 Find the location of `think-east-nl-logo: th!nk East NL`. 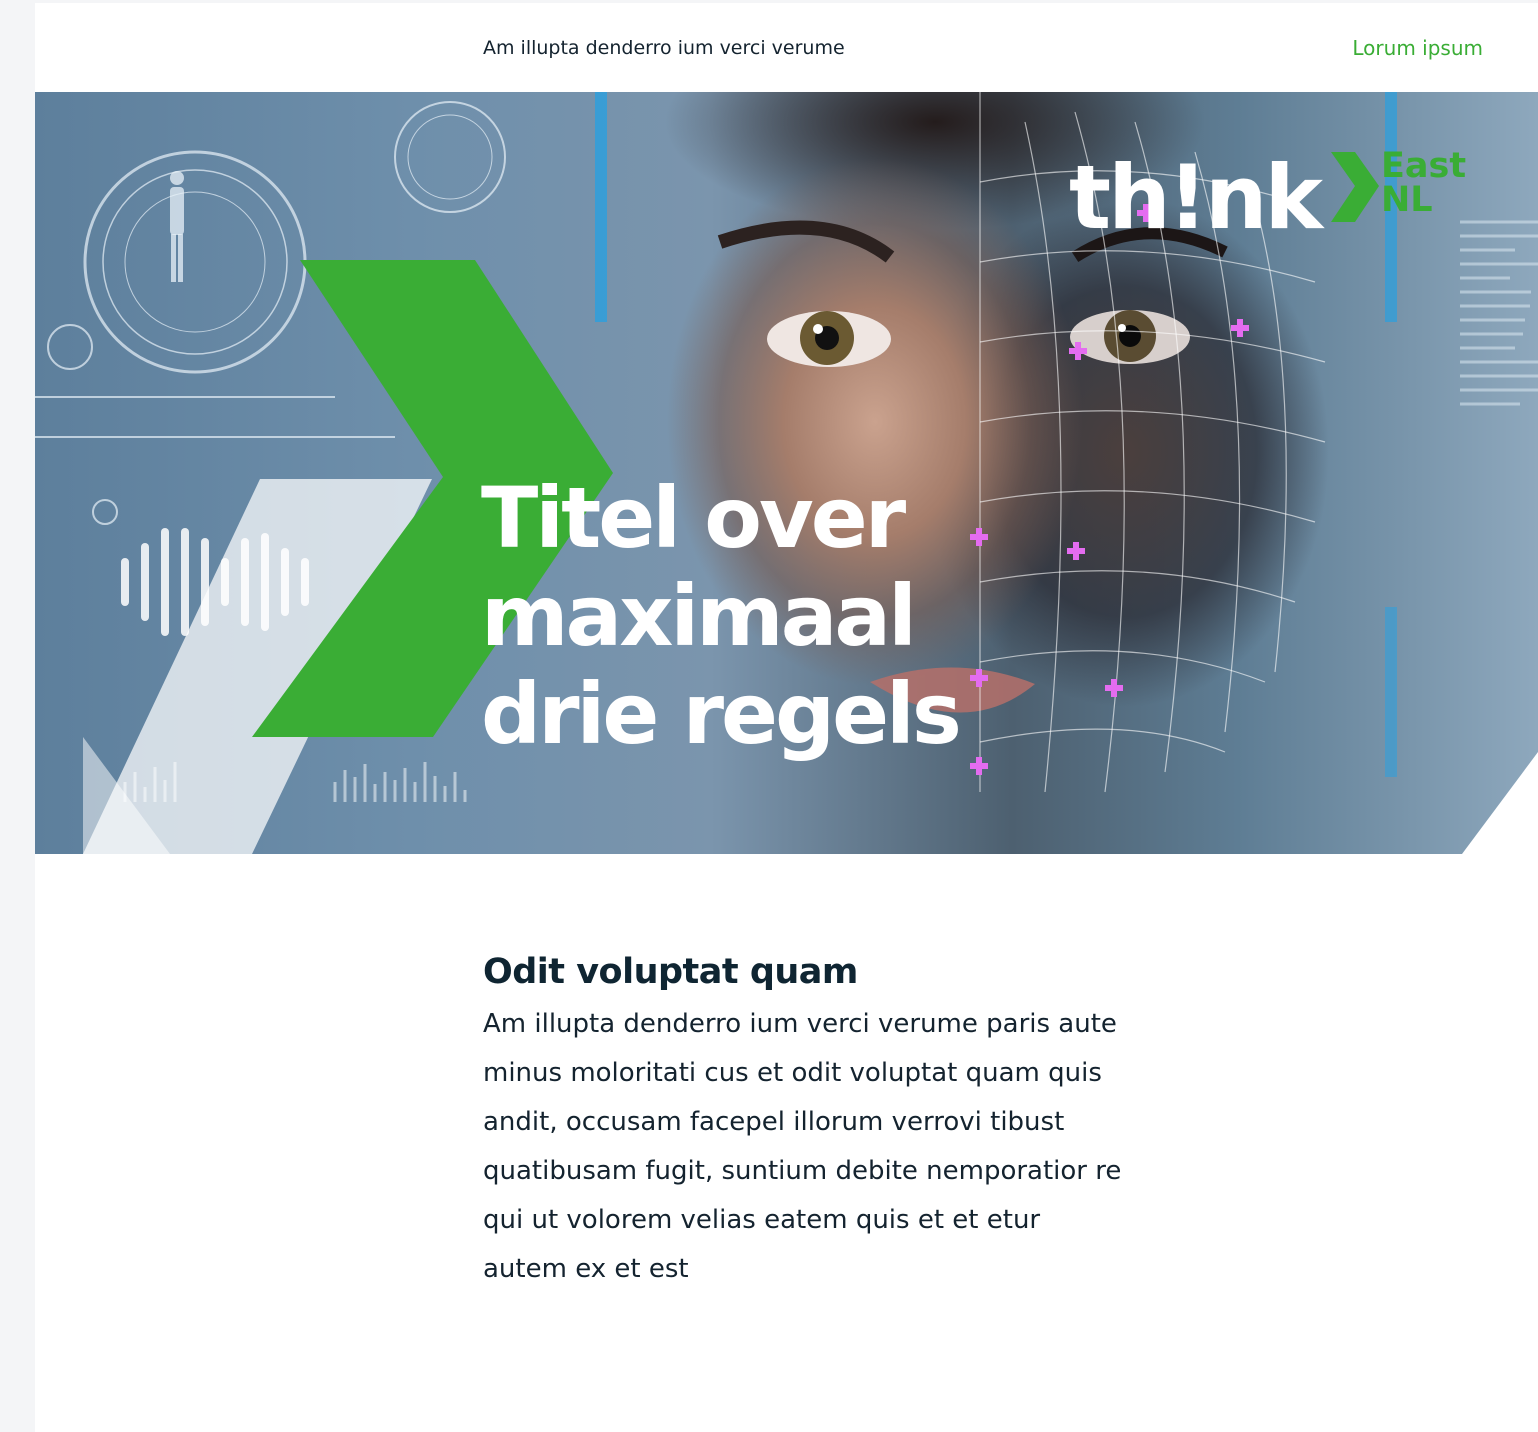

think-east-nl-logo: th!nk East NL is located at coordinates (1269, 198).